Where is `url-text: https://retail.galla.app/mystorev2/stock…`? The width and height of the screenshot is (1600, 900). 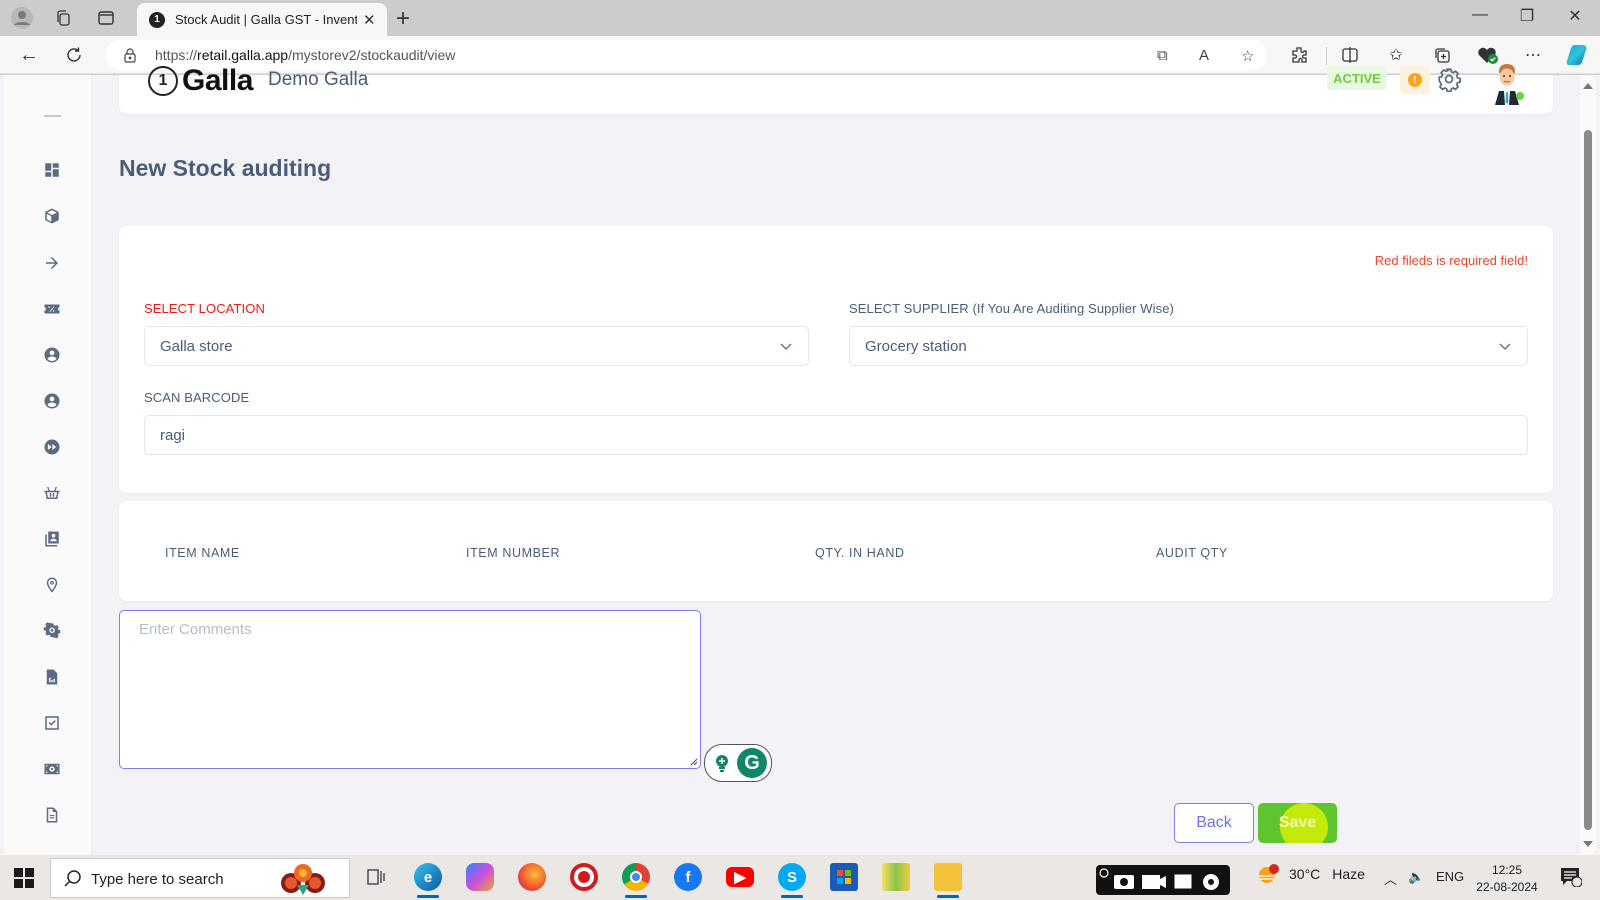 url-text: https://retail.galla.app/mystorev2/stock… is located at coordinates (305, 55).